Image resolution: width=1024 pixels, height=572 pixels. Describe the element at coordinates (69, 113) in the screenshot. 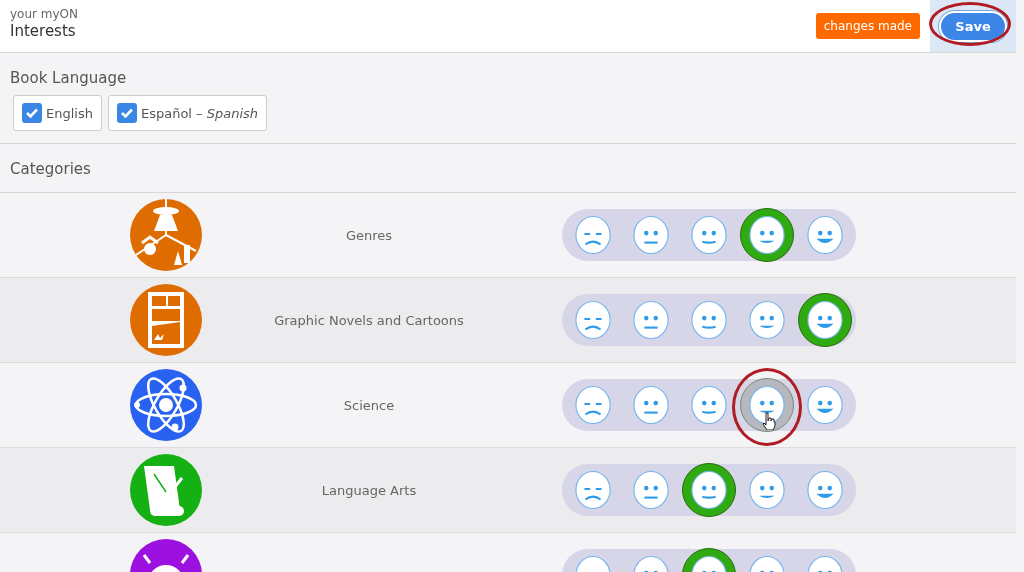

I see `option-label: English` at that location.